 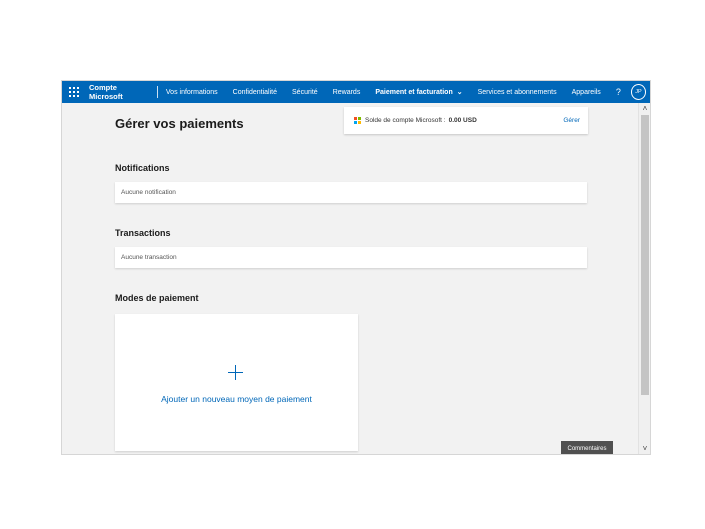 I want to click on balance-label: Solde de compte Microsoft :, so click(x=405, y=120).